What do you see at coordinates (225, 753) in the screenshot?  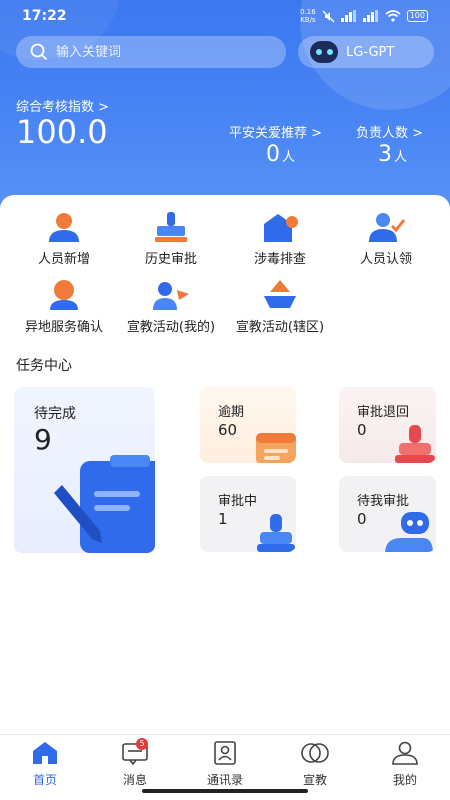 I see `contacts-icon` at bounding box center [225, 753].